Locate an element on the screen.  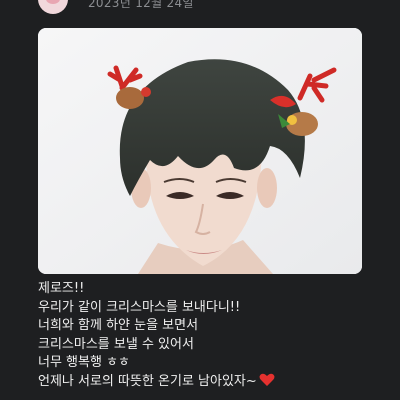
post-line: 우리가 같이 크리스마스를 보내다니!! is located at coordinates (139, 307).